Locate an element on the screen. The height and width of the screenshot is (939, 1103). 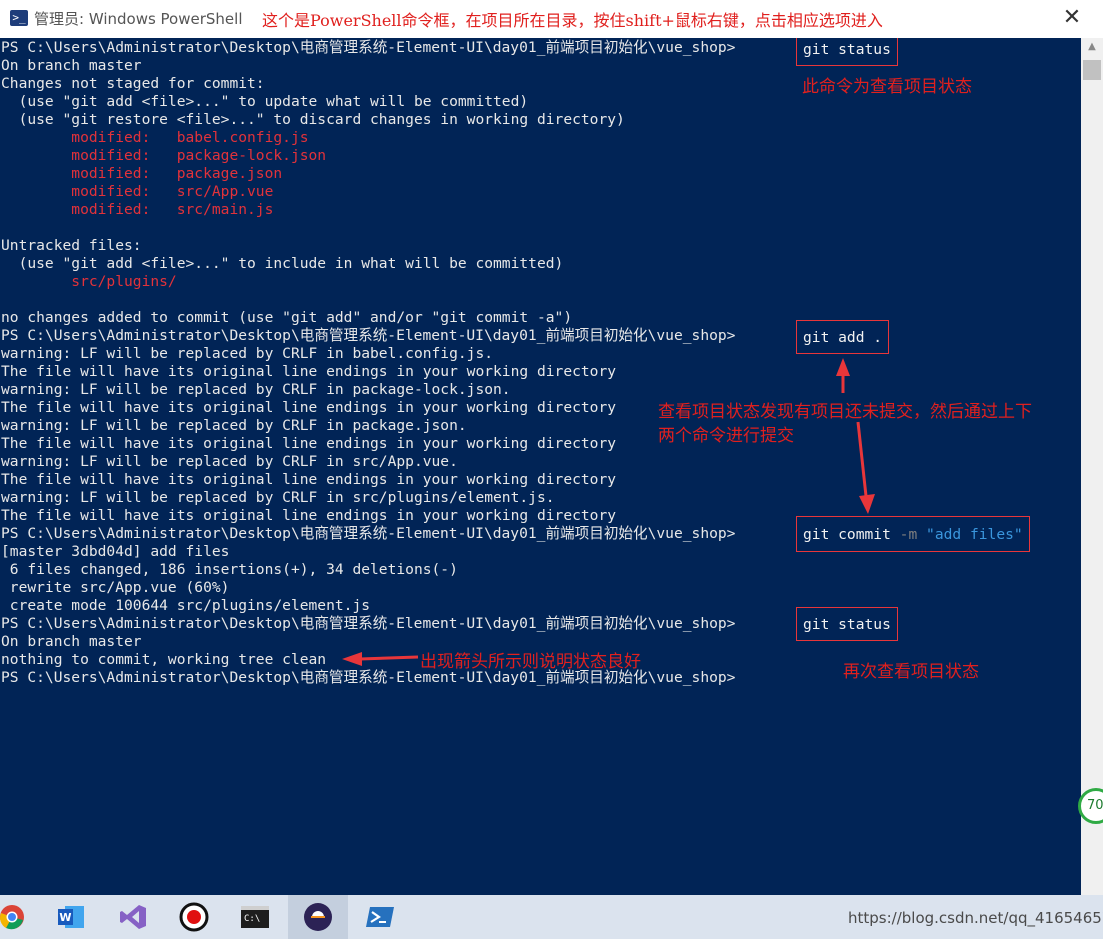
console-line: nothing to commit, working tree clean is located at coordinates (164, 659).